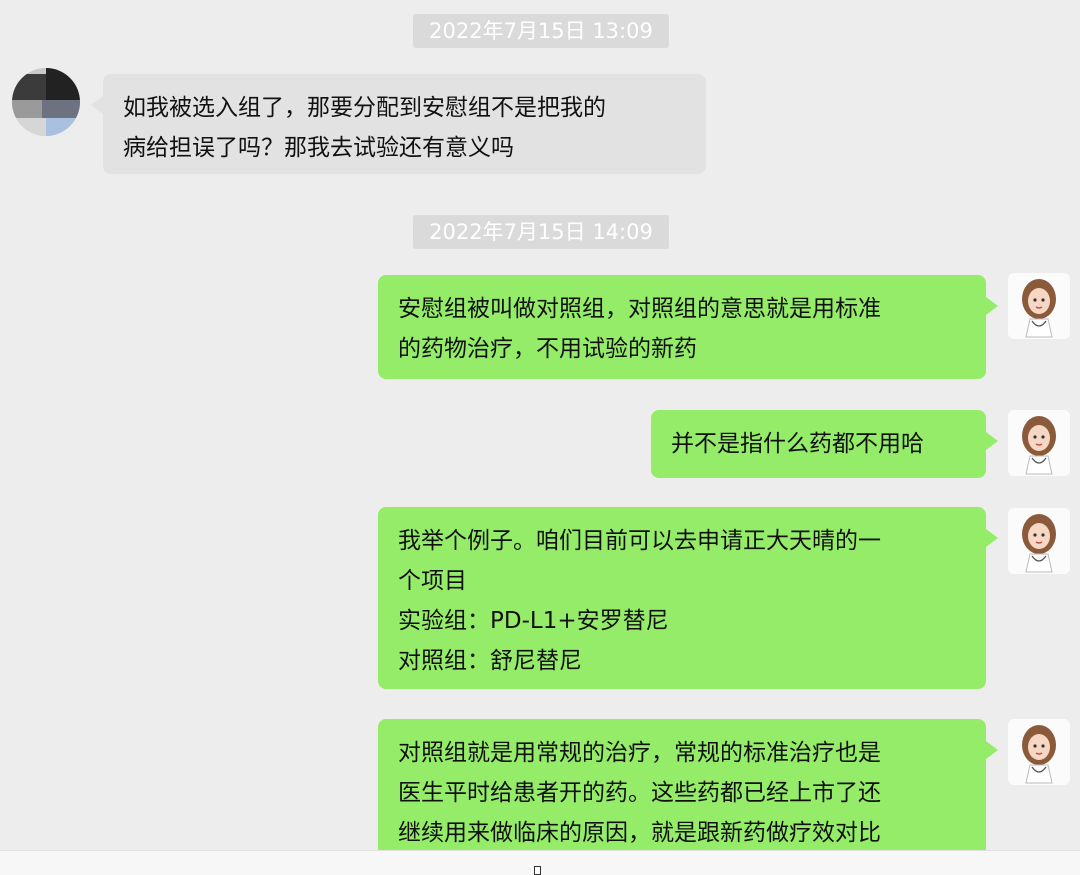 Image resolution: width=1080 pixels, height=875 pixels. I want to click on message-text: 病给担误了吗？那我去试验还有意义吗, so click(318, 148).